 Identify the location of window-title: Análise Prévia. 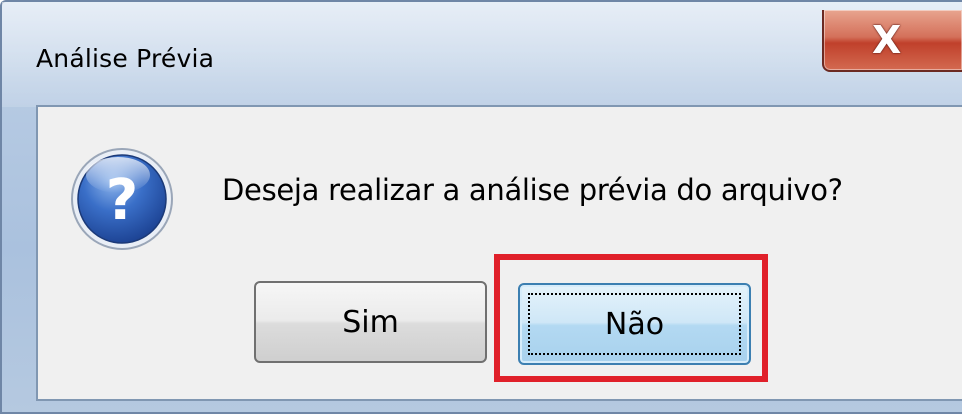
(125, 58).